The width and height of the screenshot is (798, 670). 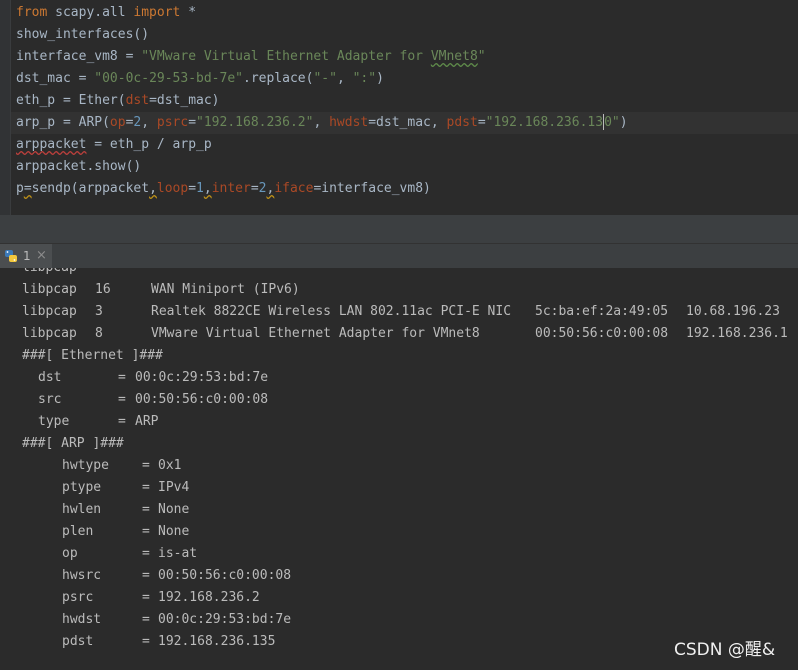 What do you see at coordinates (399, 356) in the screenshot?
I see `console-line: ###[ Ethernet ]###` at bounding box center [399, 356].